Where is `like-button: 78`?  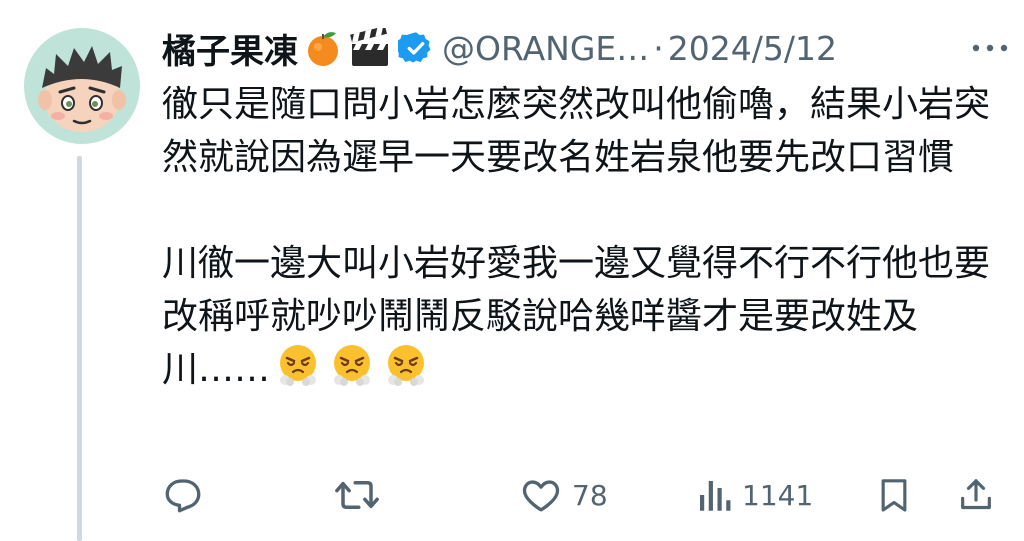 like-button: 78 is located at coordinates (564, 495).